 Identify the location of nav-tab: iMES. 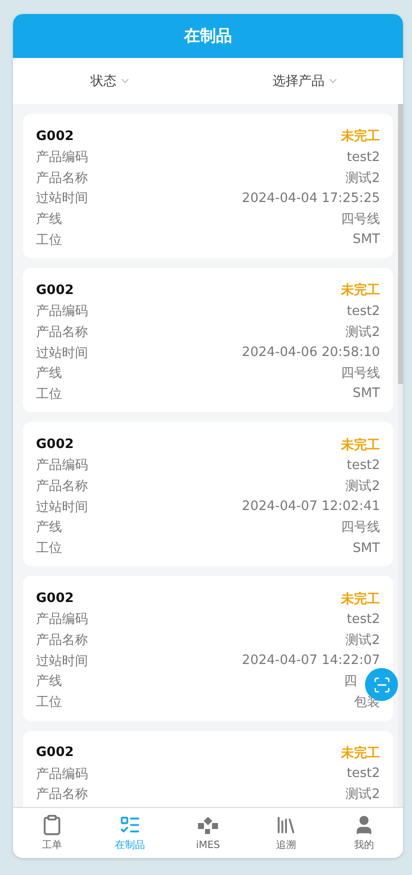
(208, 833).